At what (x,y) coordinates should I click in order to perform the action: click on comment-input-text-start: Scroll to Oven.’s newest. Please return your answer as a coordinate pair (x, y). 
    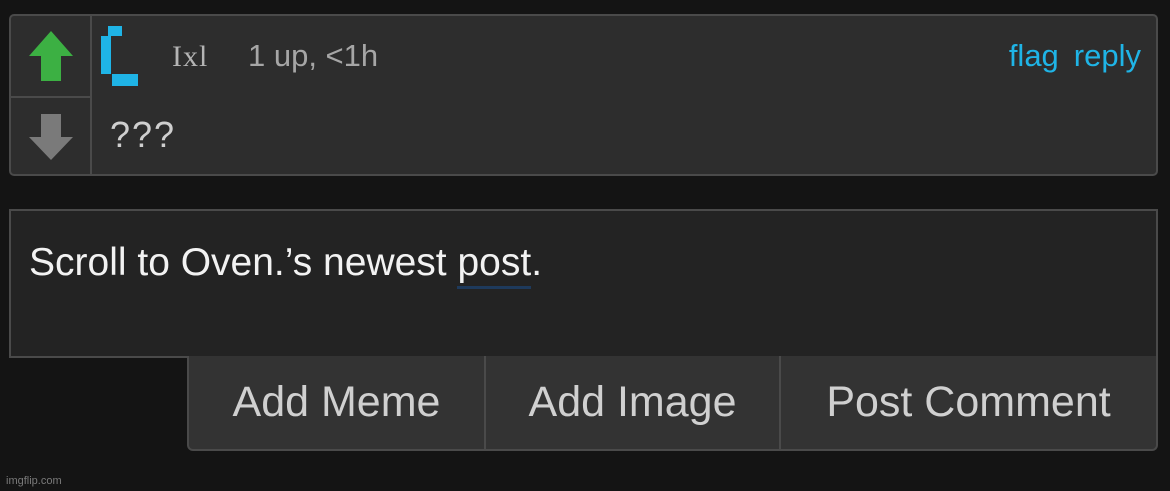
    Looking at the image, I should click on (243, 262).